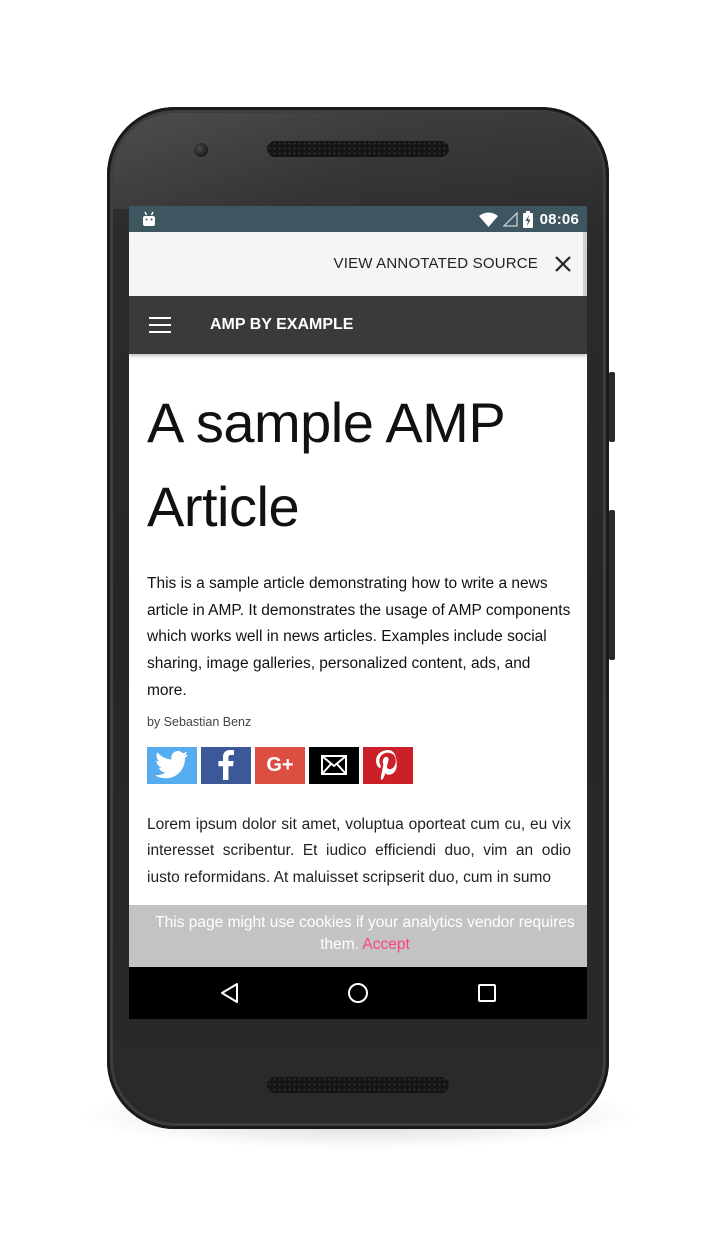 Image resolution: width=720 pixels, height=1234 pixels. I want to click on home-icon, so click(358, 993).